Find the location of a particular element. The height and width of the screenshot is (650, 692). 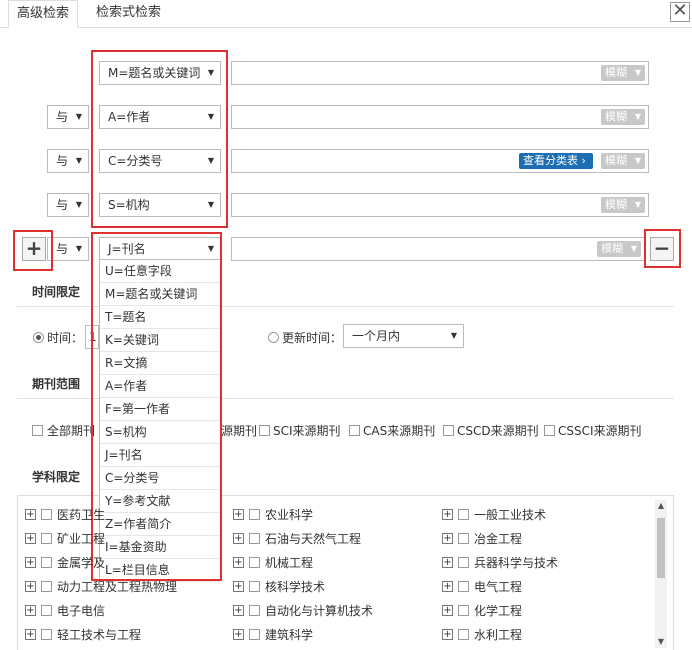

subject-section-title: 学科限定 is located at coordinates (56, 477).